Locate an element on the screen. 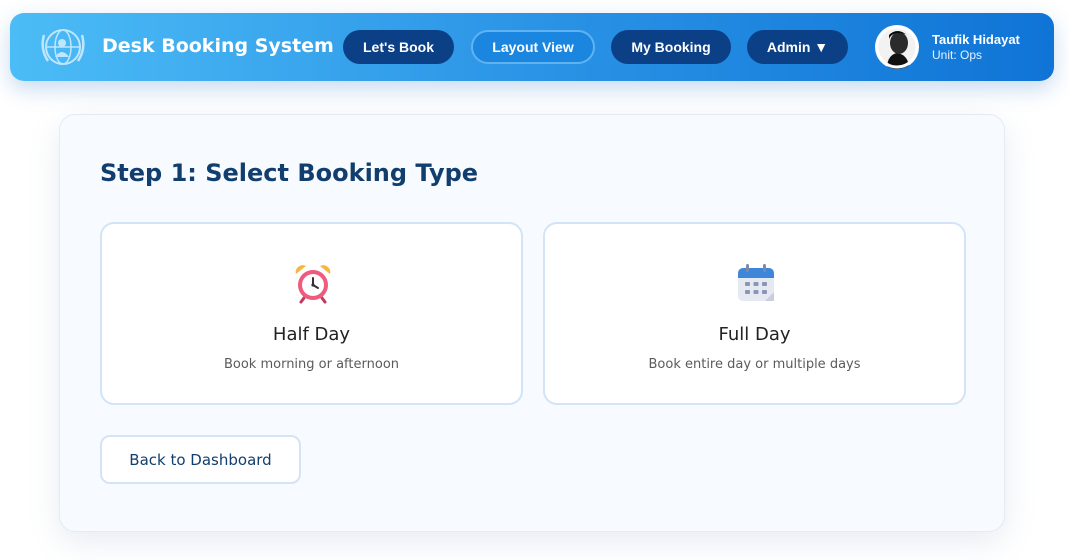  half-day-option: Half Day Book morning or afternoon is located at coordinates (311, 313).